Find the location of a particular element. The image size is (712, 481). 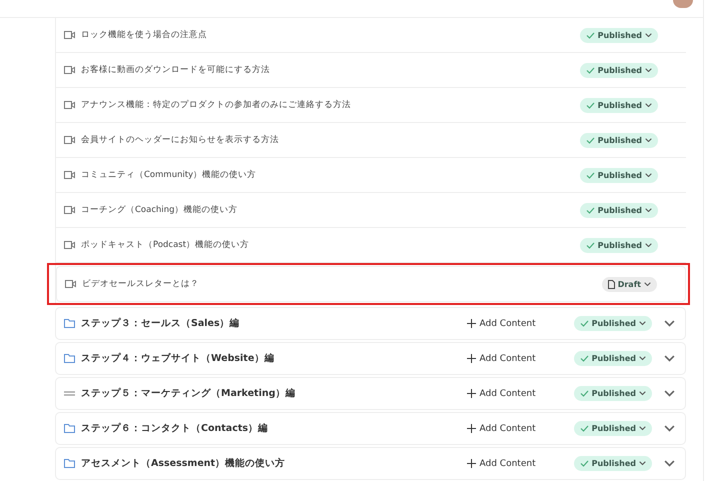

lesson-title: コーチング（Coaching）機能の使い方 is located at coordinates (160, 210).